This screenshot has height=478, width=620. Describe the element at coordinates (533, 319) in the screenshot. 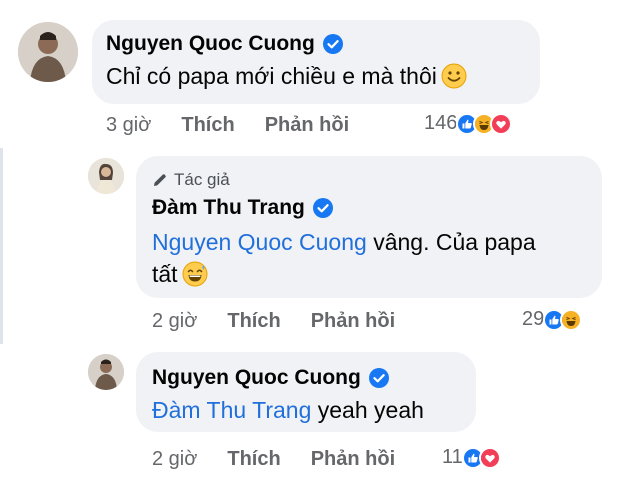

I see `reaction-count: 29` at that location.